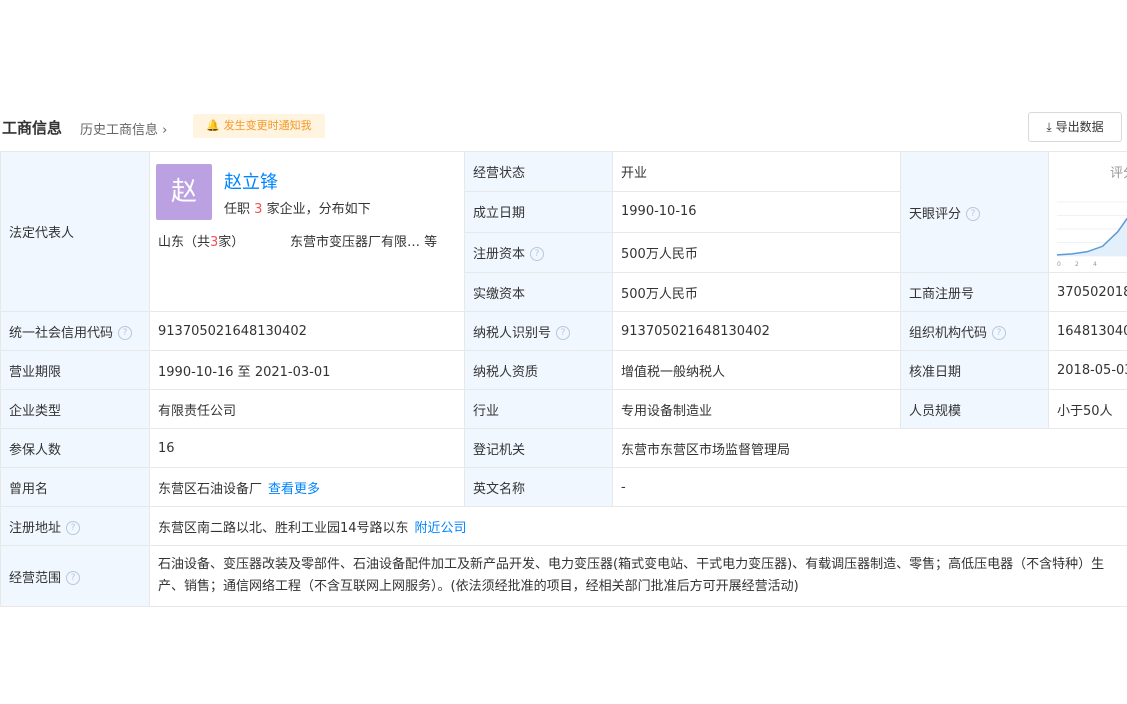  I want to click on regno-label: 工商注册号, so click(974, 292).